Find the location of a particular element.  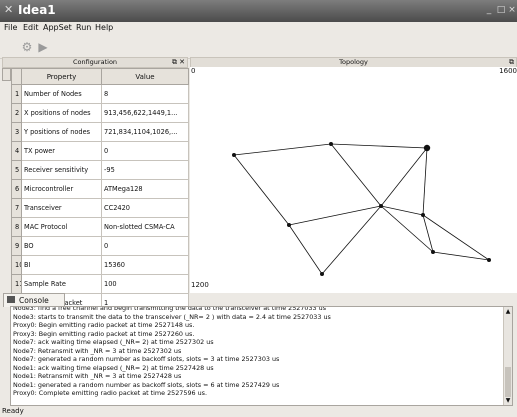

row-number: 4 is located at coordinates (16, 151).